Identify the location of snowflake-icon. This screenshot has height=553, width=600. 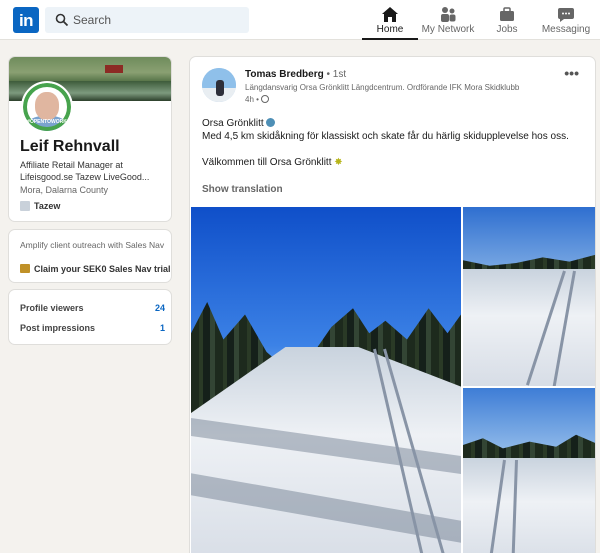
(270, 122).